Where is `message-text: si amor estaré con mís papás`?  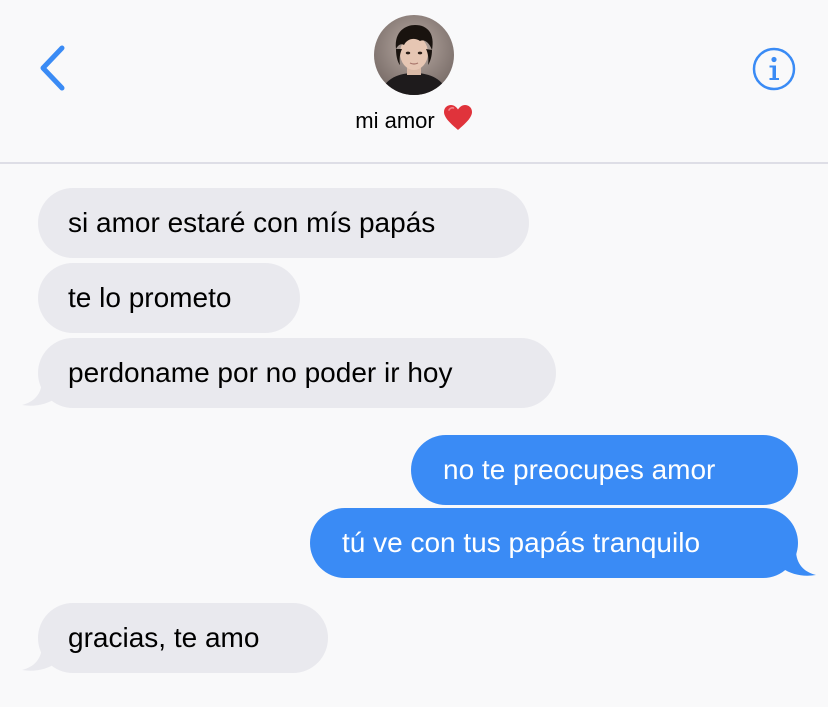 message-text: si amor estaré con mís papás is located at coordinates (252, 222).